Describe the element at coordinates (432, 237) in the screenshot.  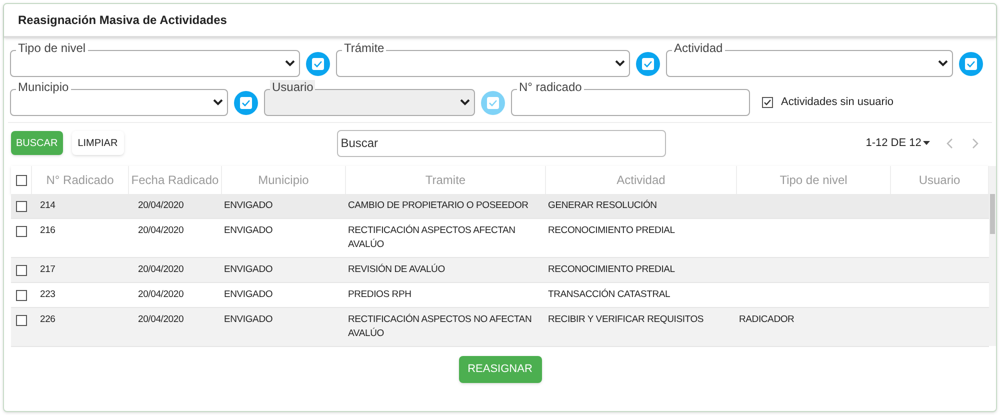
I see `table-cell: RECTIFICACIÓN ASPECTOS AFECTAN AVALÚO` at that location.